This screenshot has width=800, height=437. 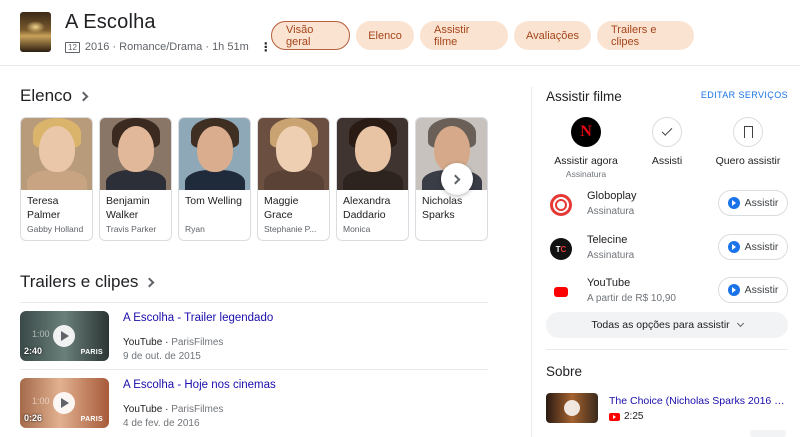 What do you see at coordinates (607, 240) in the screenshot?
I see `provider-name: Telecine` at bounding box center [607, 240].